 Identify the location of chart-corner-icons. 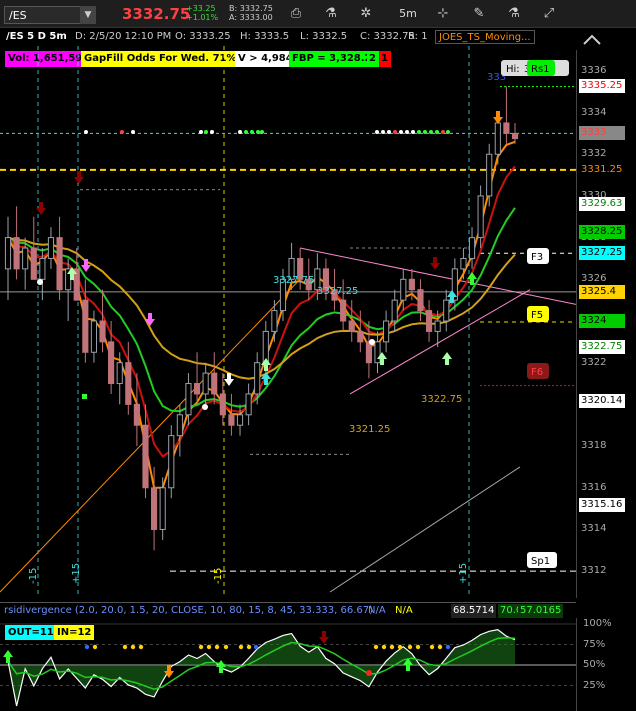
(606, 39).